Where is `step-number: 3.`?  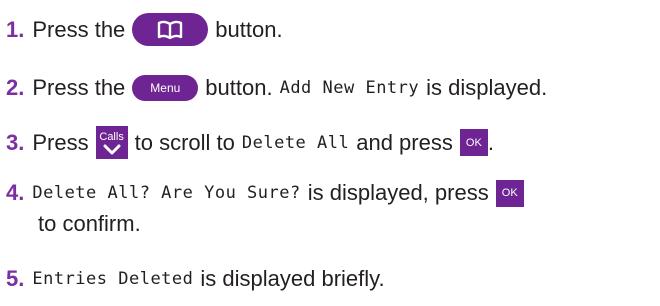 step-number: 3. is located at coordinates (15, 142).